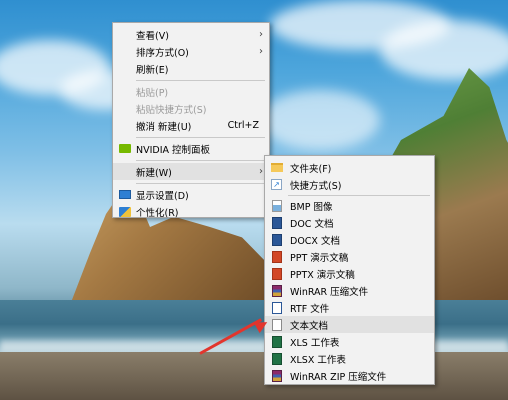 This screenshot has width=508, height=400. Describe the element at coordinates (171, 110) in the screenshot. I see `menu-item-label: 粘贴快捷方式(S)` at that location.